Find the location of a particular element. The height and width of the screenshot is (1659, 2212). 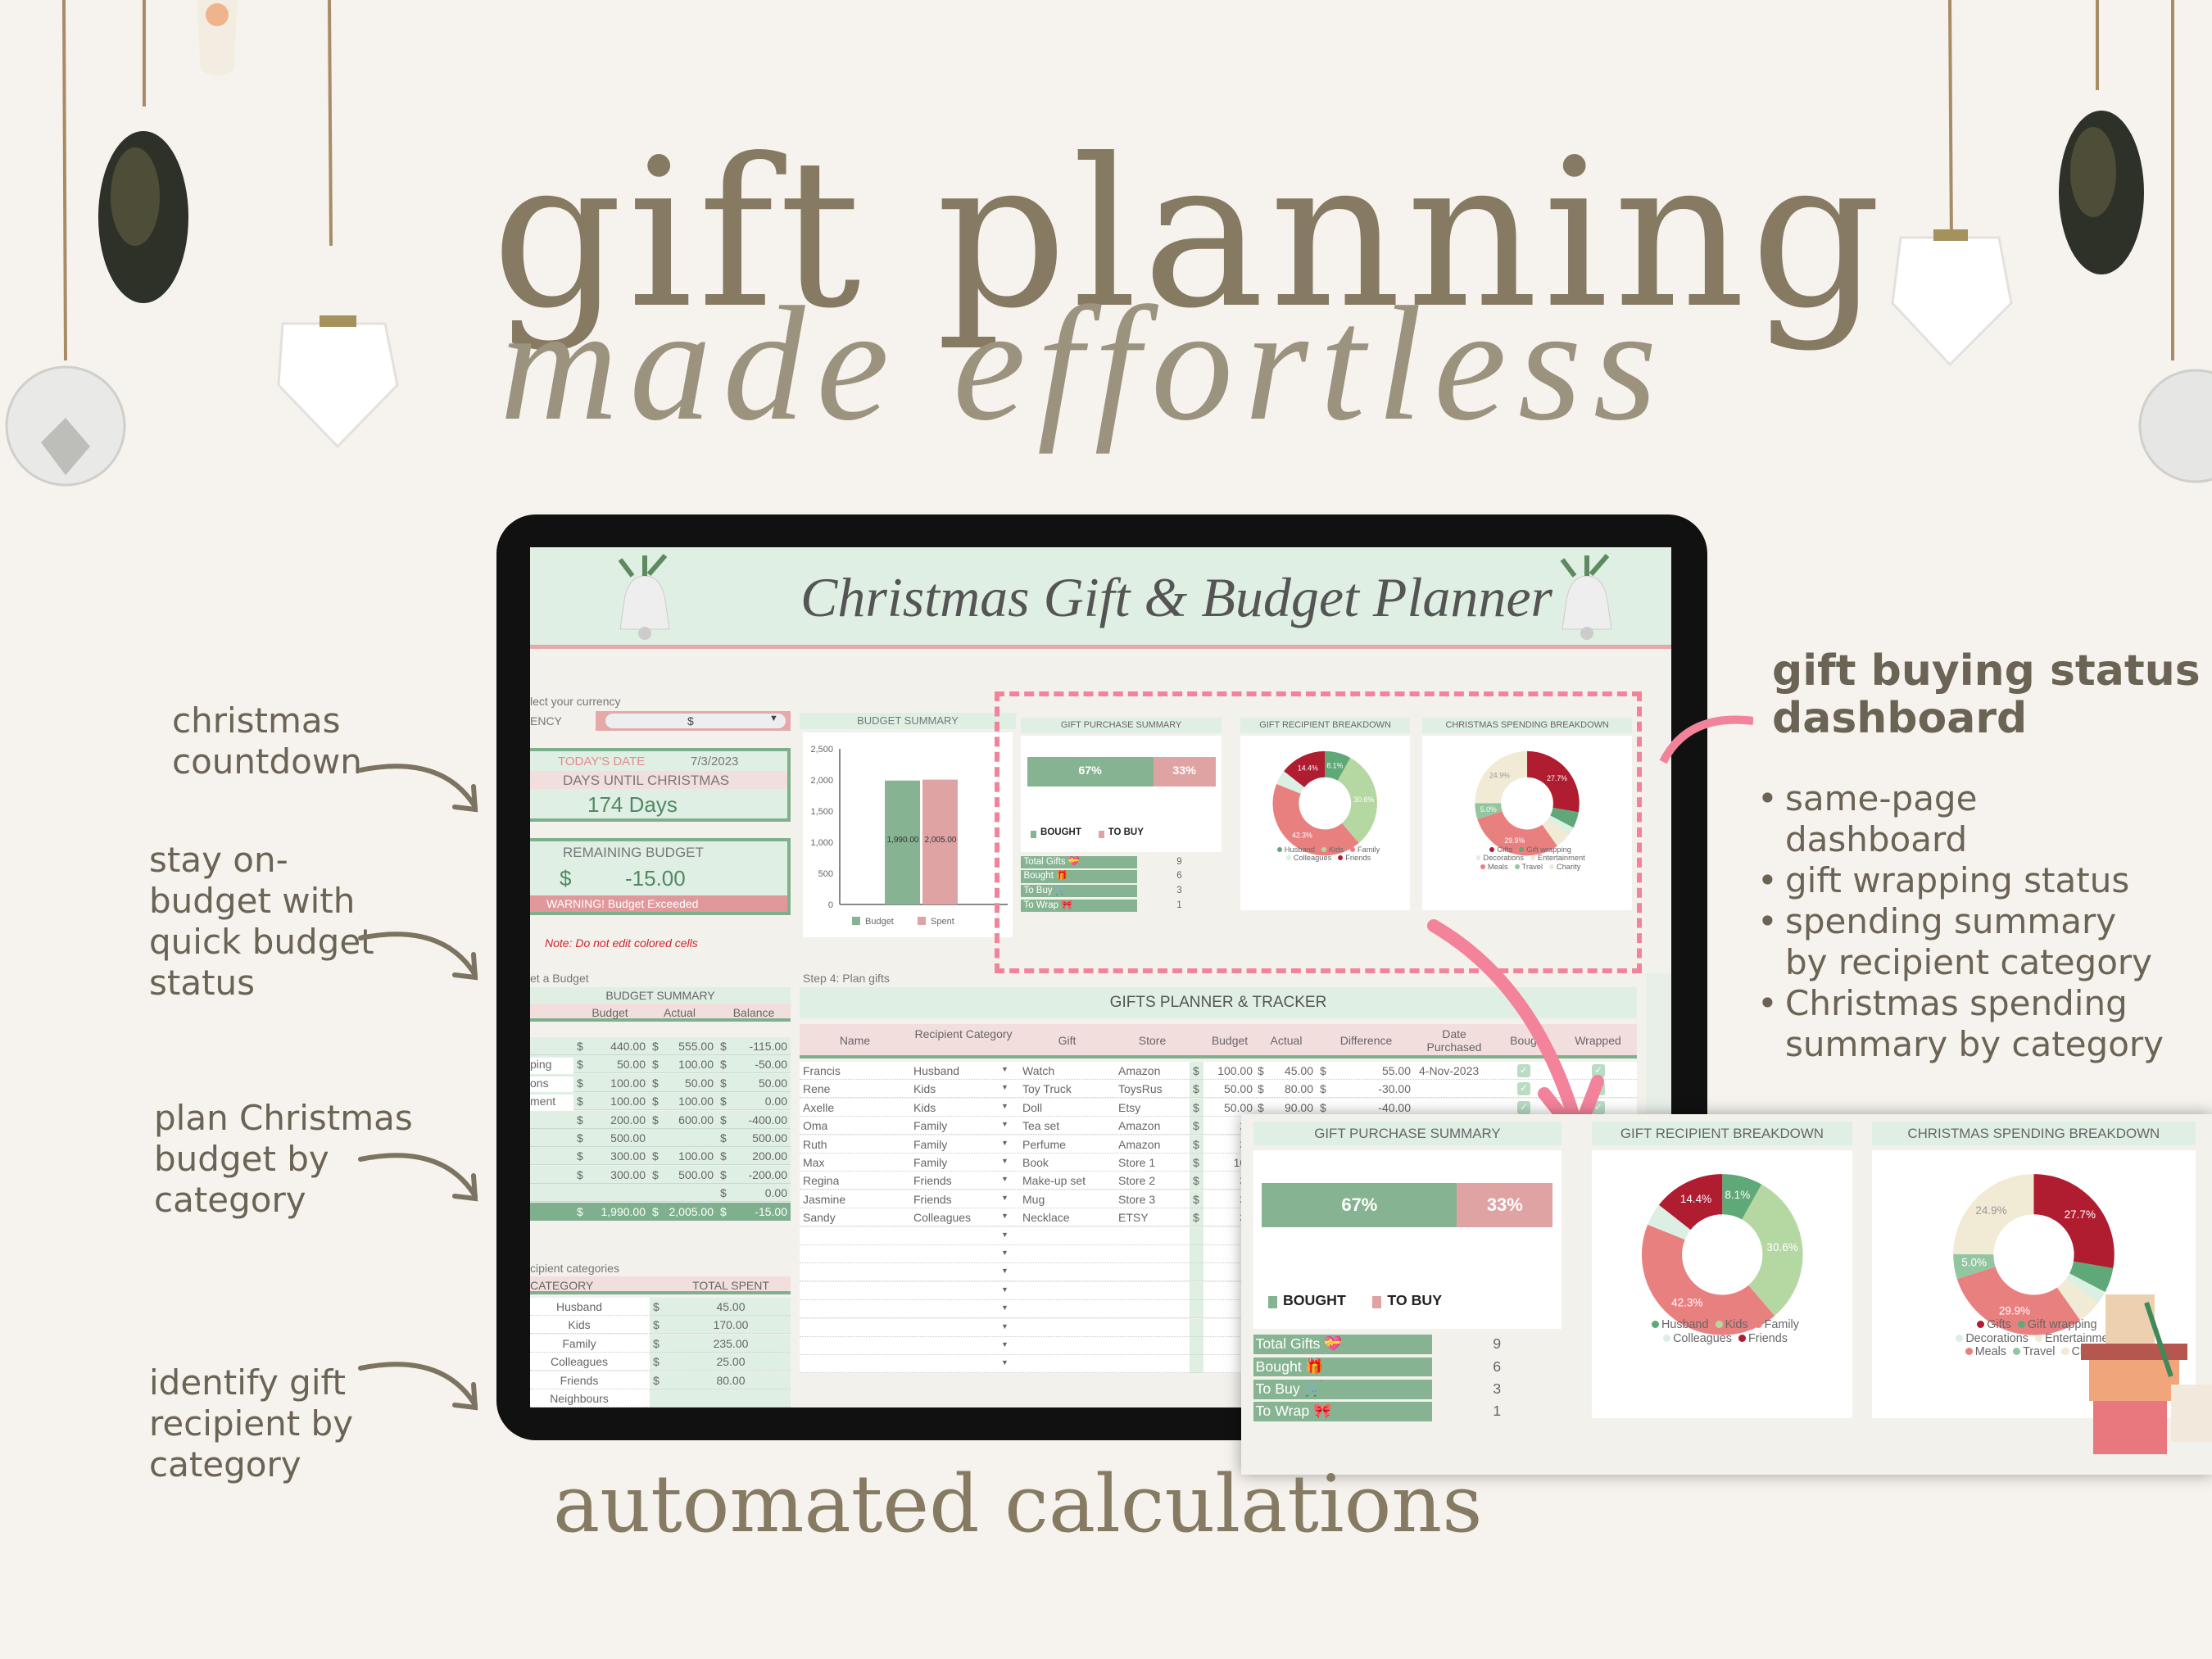

column-header: TOTAL SPENT is located at coordinates (730, 1285).